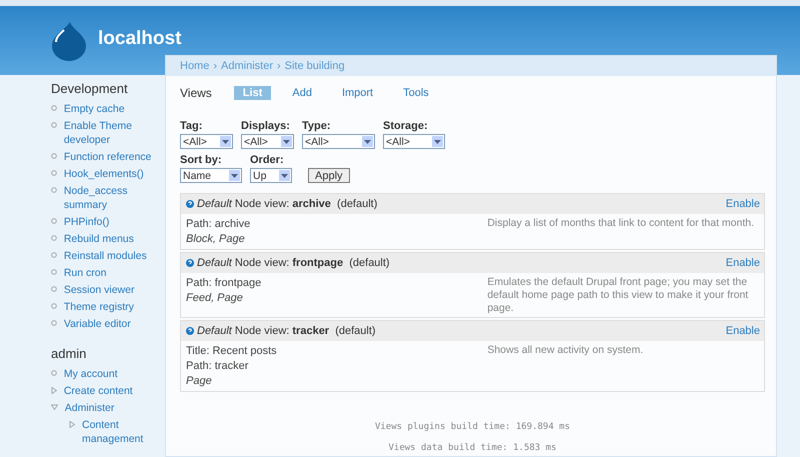 The image size is (800, 457). I want to click on sidebar-link: Content management, so click(122, 431).